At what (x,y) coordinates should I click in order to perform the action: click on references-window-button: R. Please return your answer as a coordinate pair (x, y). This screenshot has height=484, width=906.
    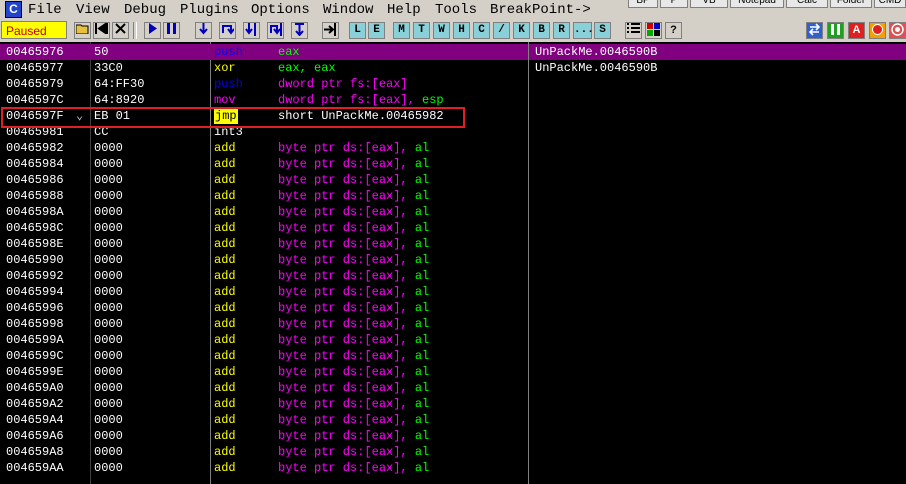
    Looking at the image, I should click on (561, 30).